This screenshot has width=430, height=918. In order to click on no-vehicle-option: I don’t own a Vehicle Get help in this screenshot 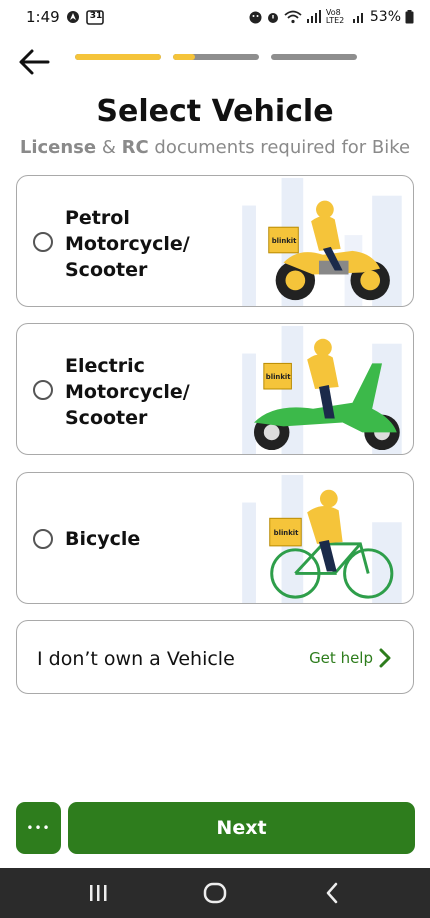, I will do `click(215, 657)`.